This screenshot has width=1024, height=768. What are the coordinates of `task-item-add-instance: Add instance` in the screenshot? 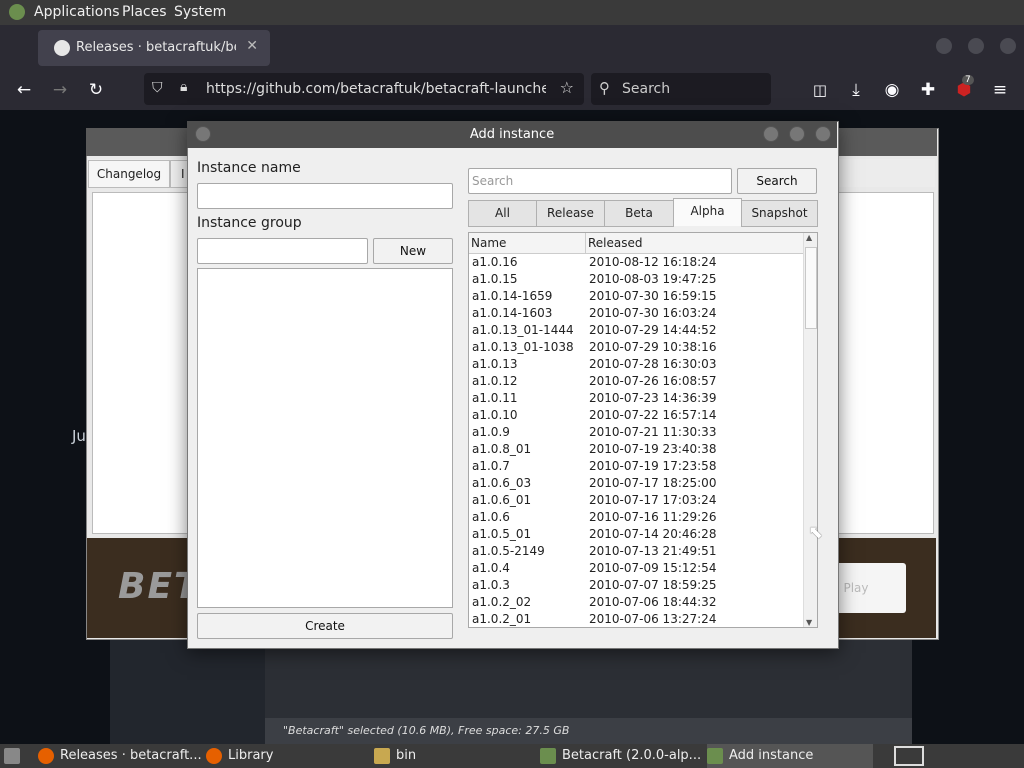 It's located at (790, 756).